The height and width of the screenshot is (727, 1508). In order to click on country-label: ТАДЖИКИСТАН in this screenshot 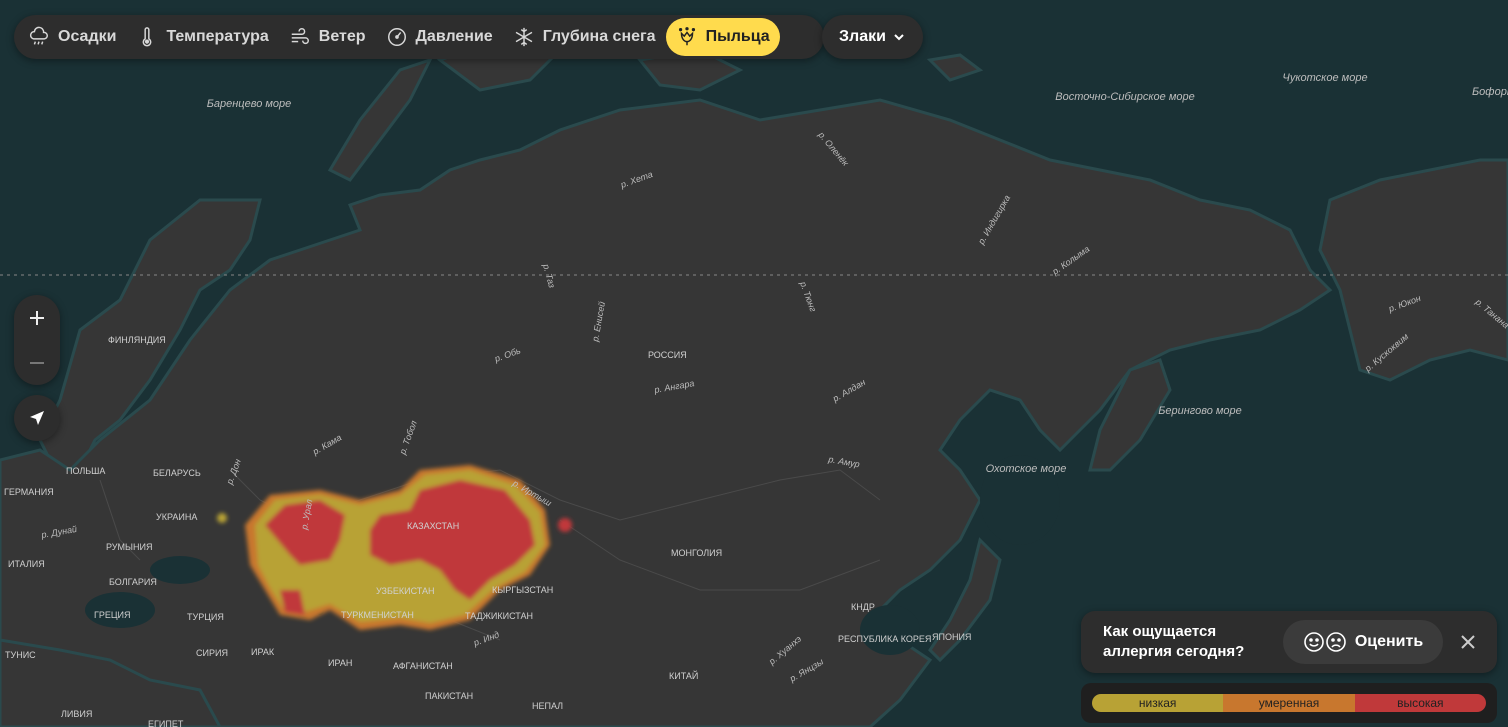, I will do `click(499, 616)`.